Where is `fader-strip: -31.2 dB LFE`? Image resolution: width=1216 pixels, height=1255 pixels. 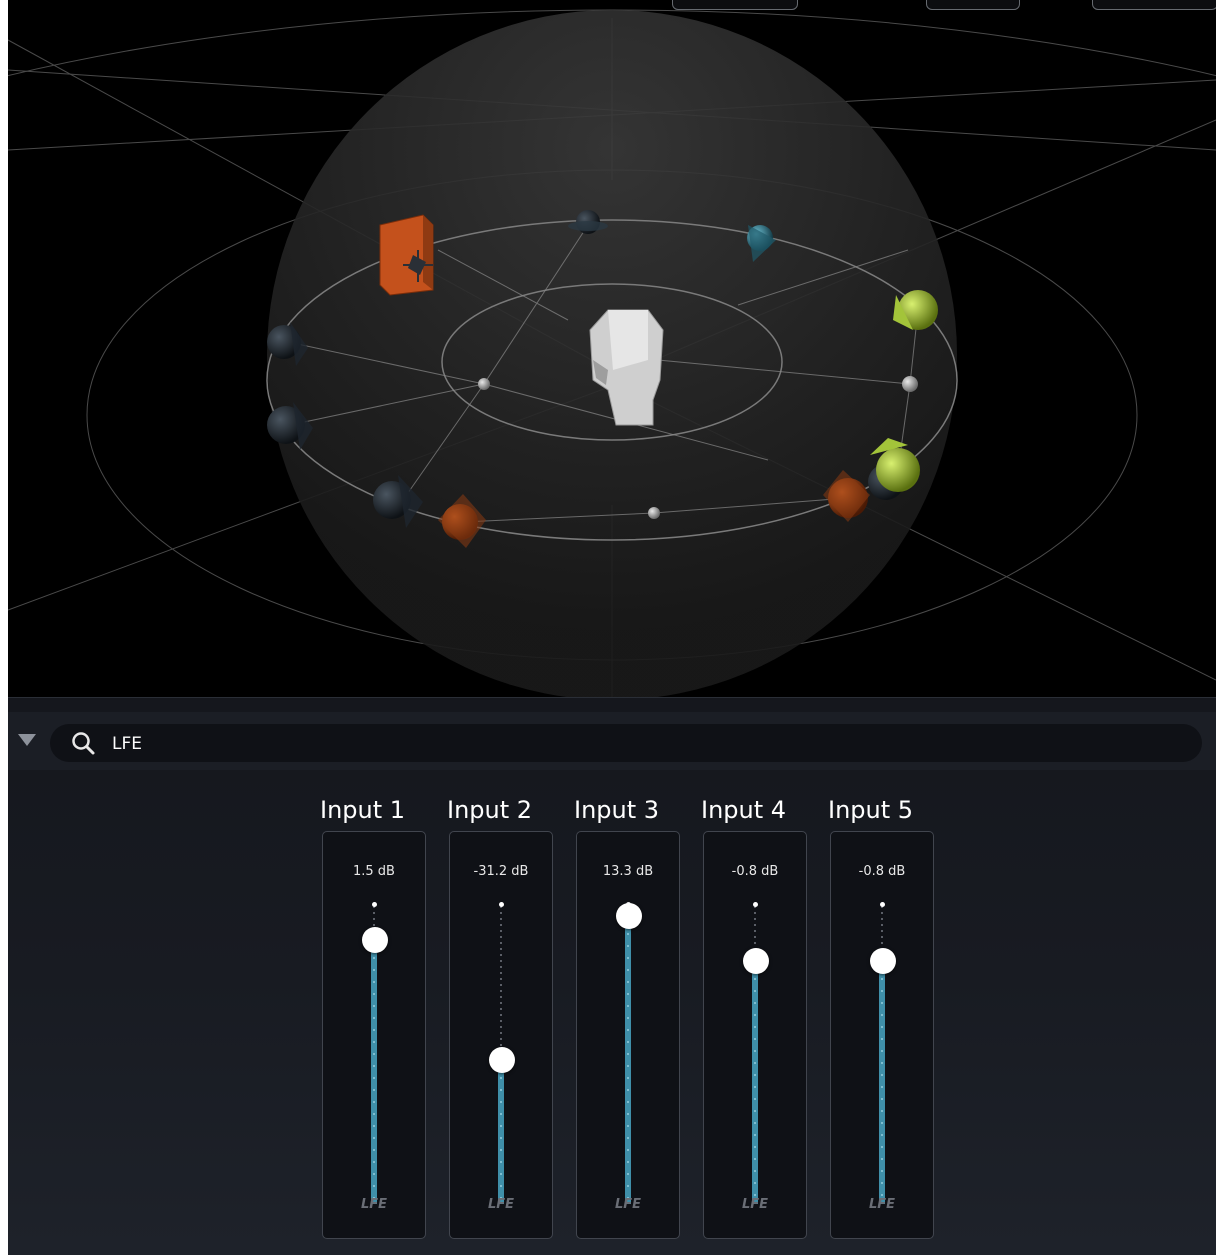
fader-strip: -31.2 dB LFE is located at coordinates (501, 1035).